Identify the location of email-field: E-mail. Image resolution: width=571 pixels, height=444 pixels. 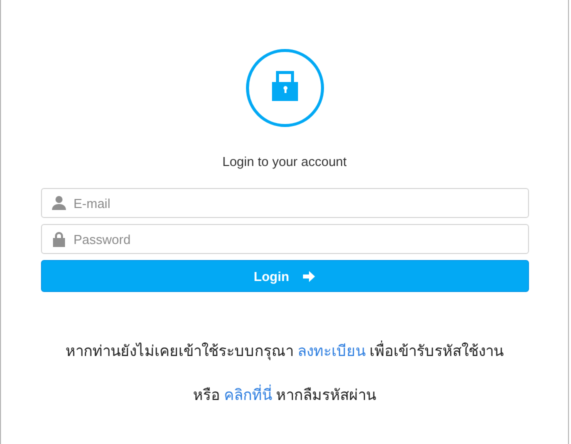
(284, 203).